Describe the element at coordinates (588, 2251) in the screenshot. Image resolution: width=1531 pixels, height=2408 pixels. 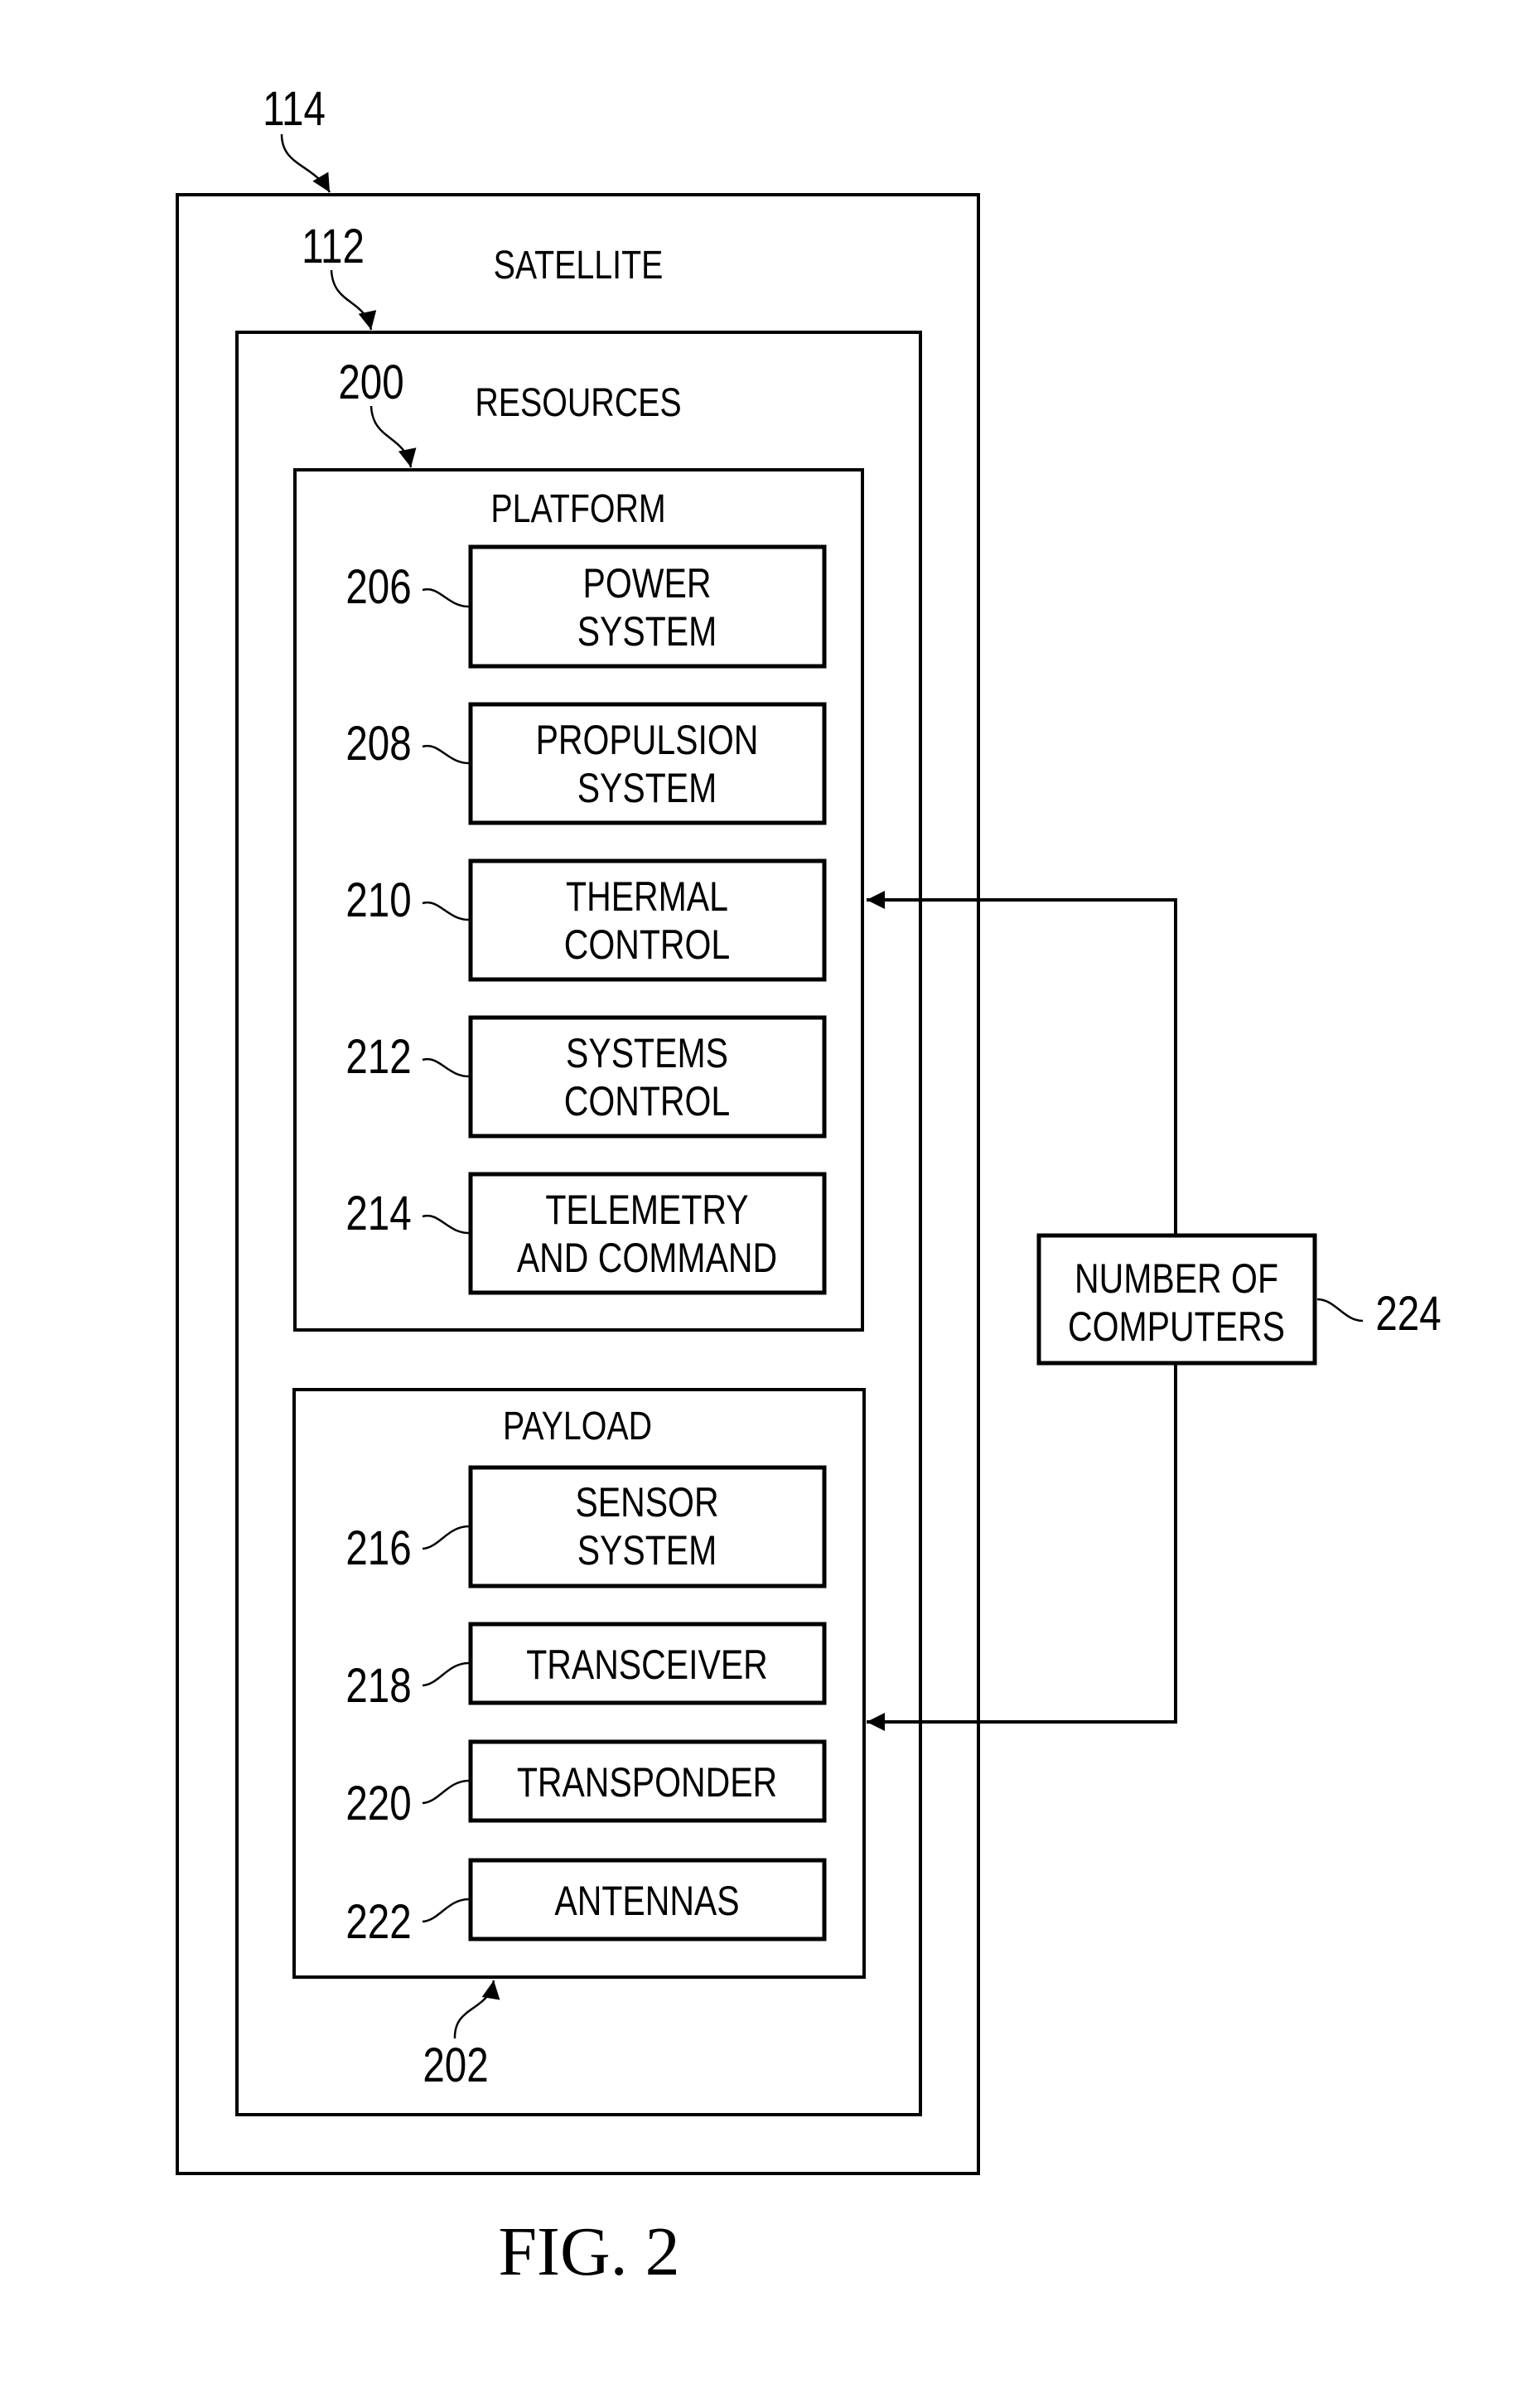
I see `figure-caption: FIG. 2` at that location.